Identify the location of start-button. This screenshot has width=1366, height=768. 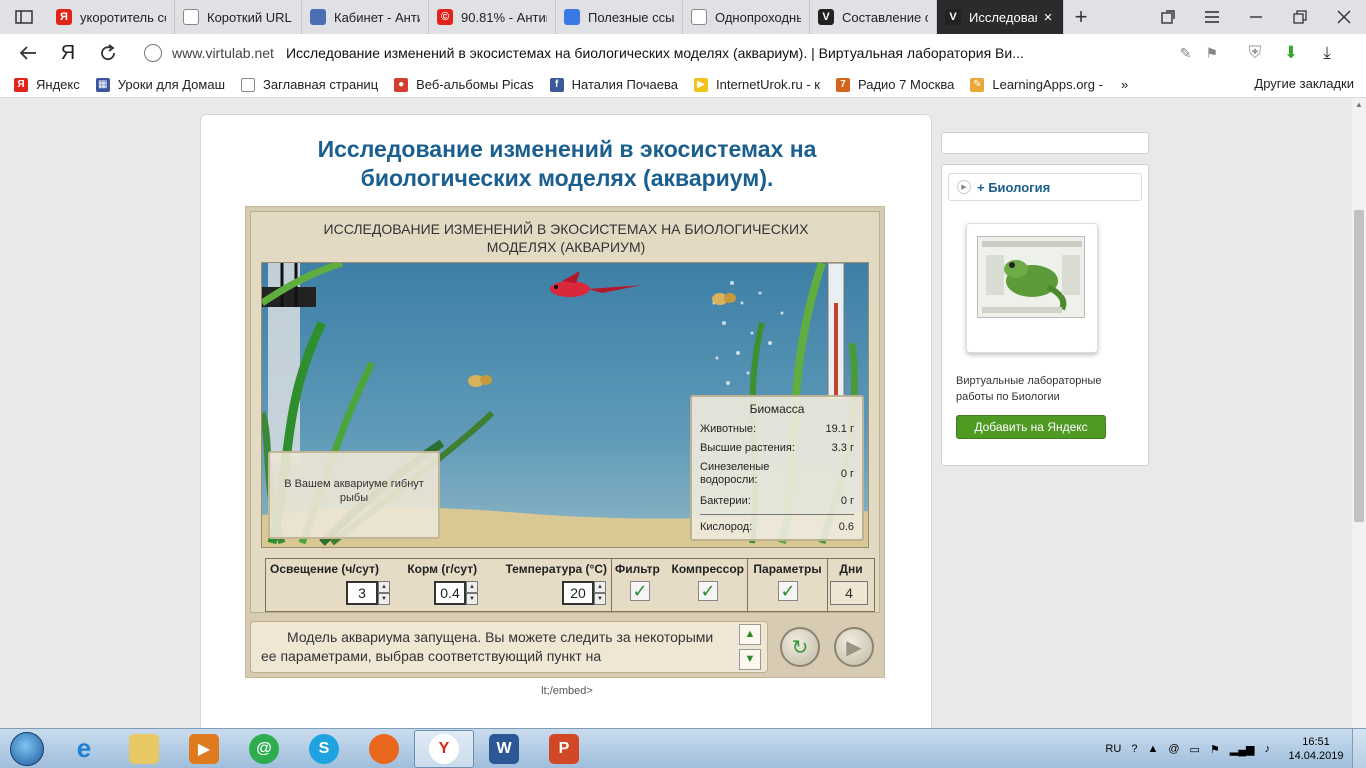
(27, 748).